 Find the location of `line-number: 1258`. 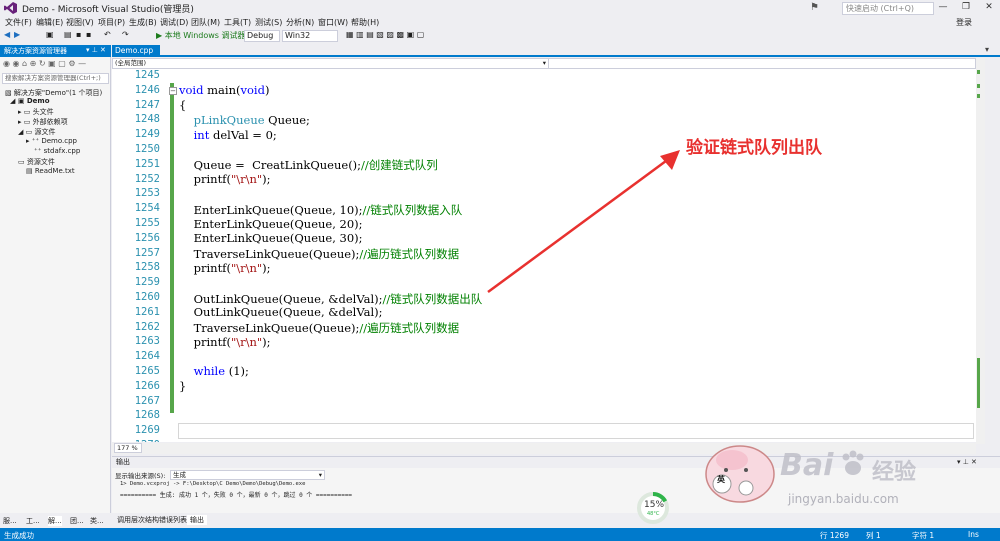

line-number: 1258 is located at coordinates (147, 267).